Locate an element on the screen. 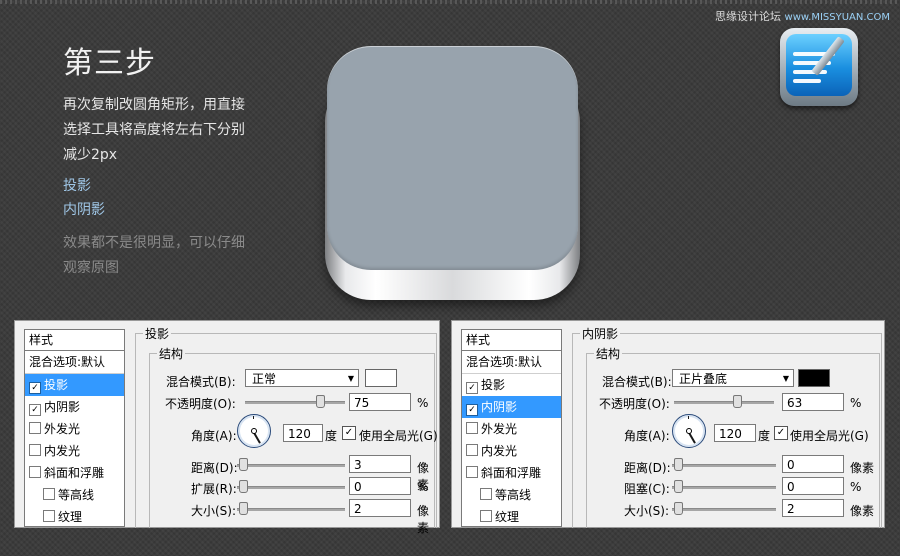 The width and height of the screenshot is (900, 556). opacity-label: 不透明度(O): is located at coordinates (200, 404).